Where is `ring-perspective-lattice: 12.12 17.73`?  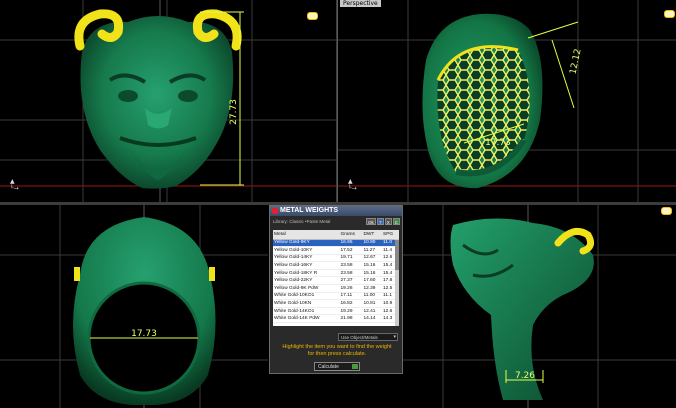 ring-perspective-lattice: 12.12 17.73 is located at coordinates (503, 101).